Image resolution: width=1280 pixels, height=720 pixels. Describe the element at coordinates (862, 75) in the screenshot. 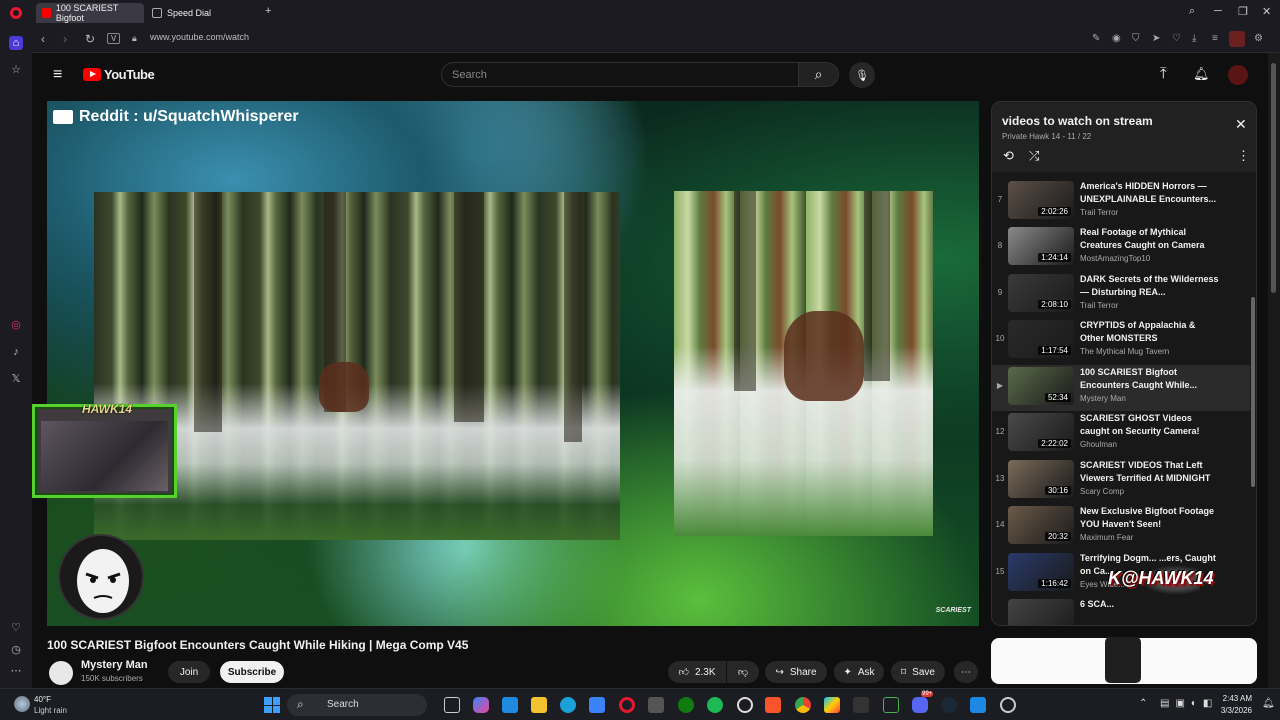

I see `voice-search-button: 🎙︎` at that location.